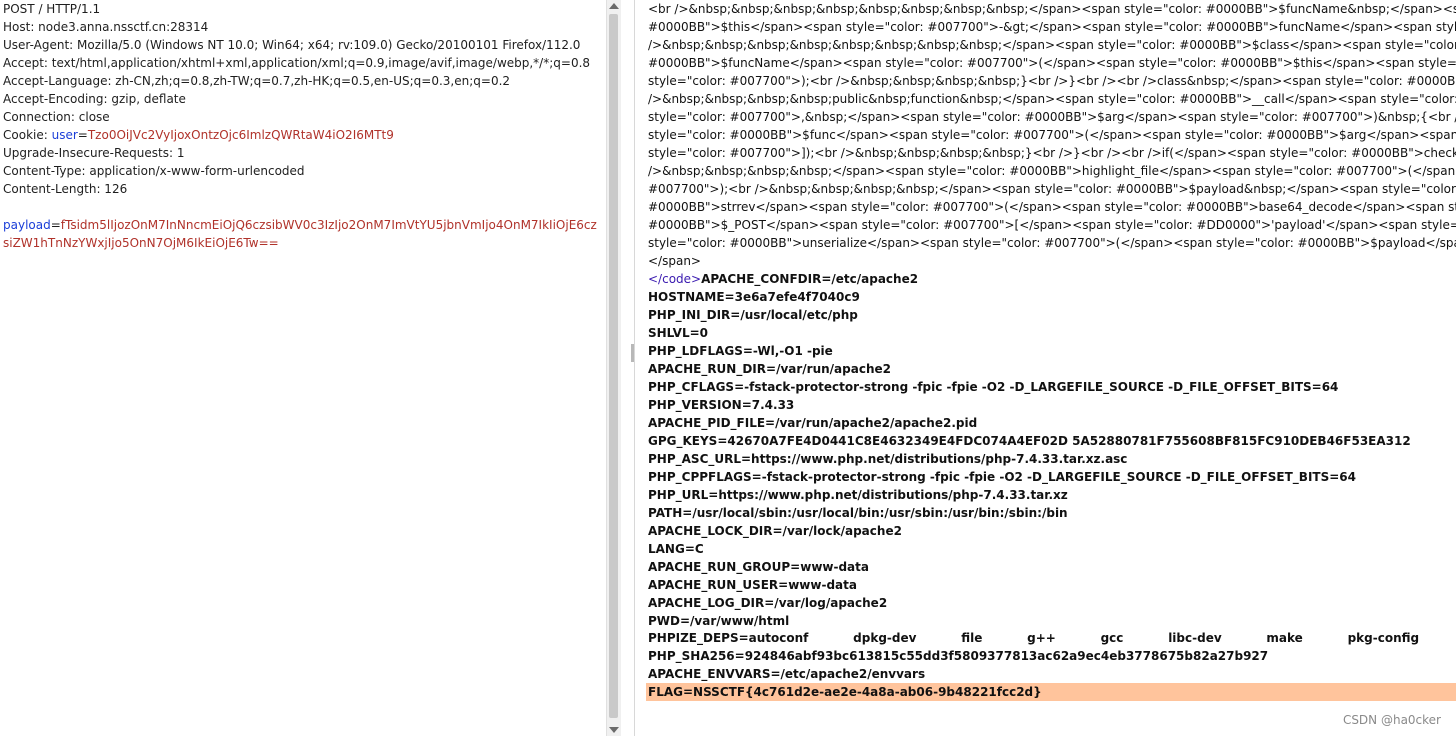 Image resolution: width=1456 pixels, height=736 pixels. I want to click on env-line: PWD=/var/www/html, so click(719, 621).